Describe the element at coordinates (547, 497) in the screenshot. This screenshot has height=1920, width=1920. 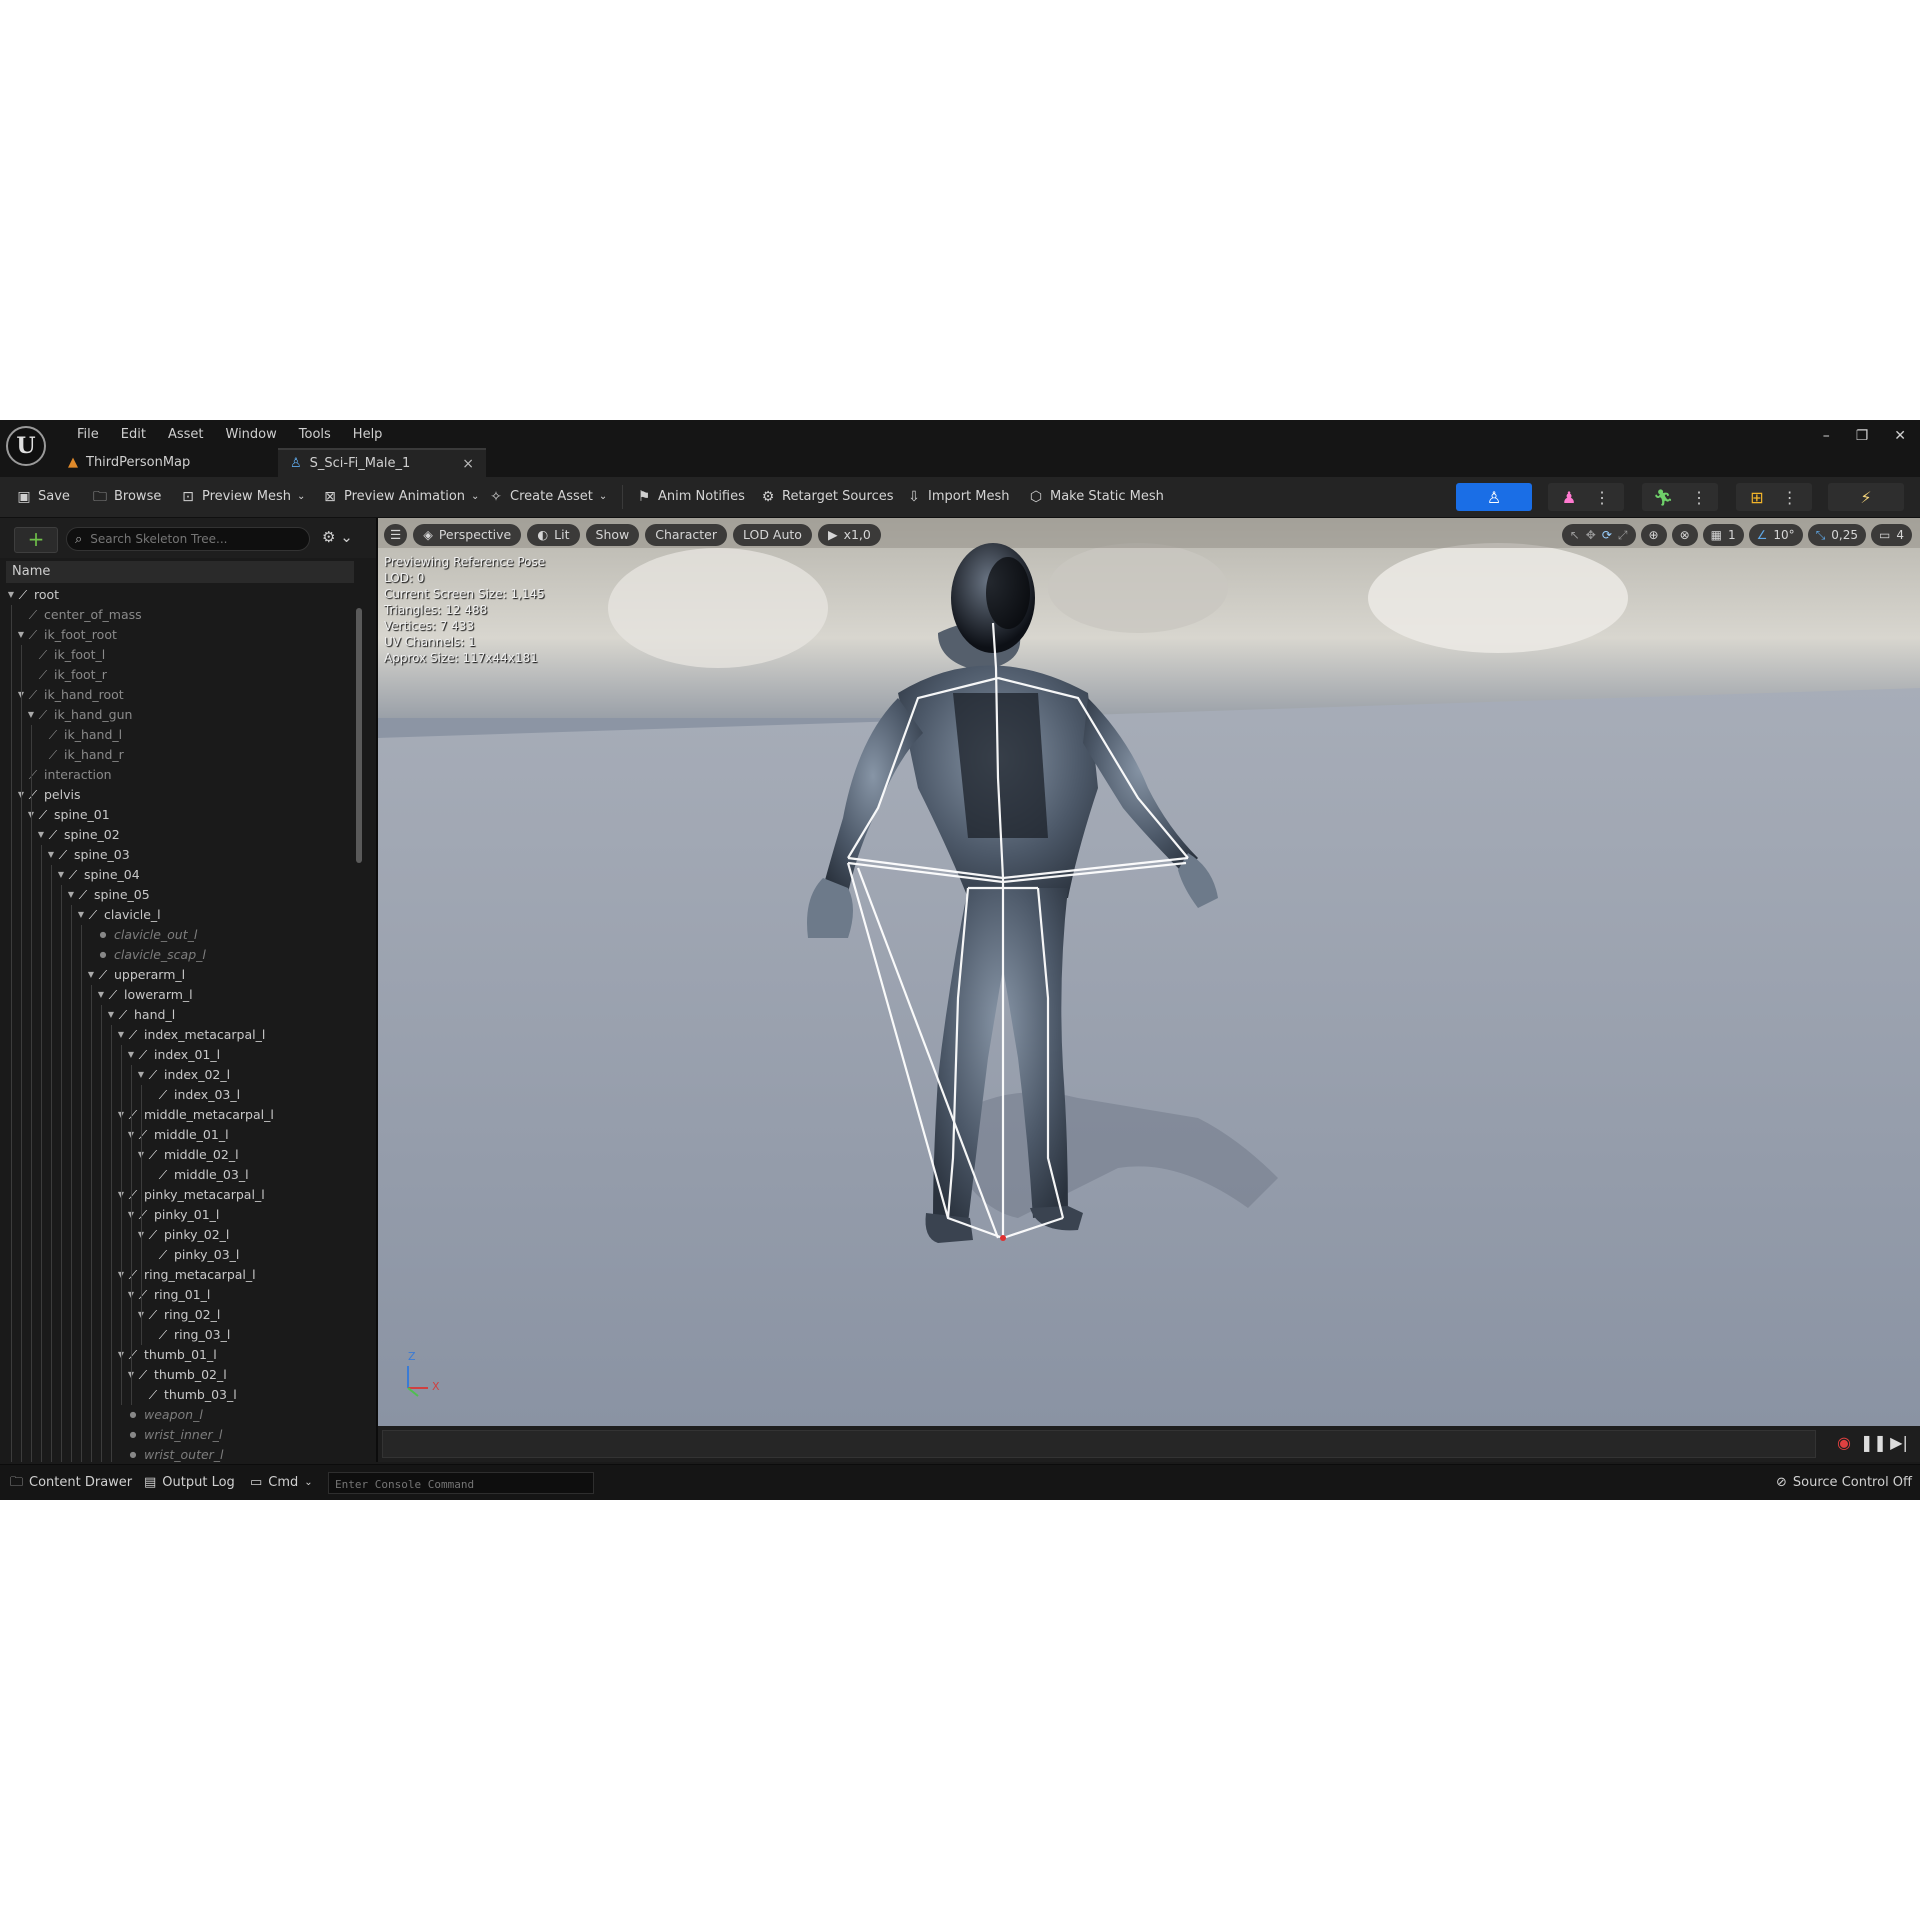
I see `create-asset-dropdown: ✧ Create Asset ⌄` at that location.